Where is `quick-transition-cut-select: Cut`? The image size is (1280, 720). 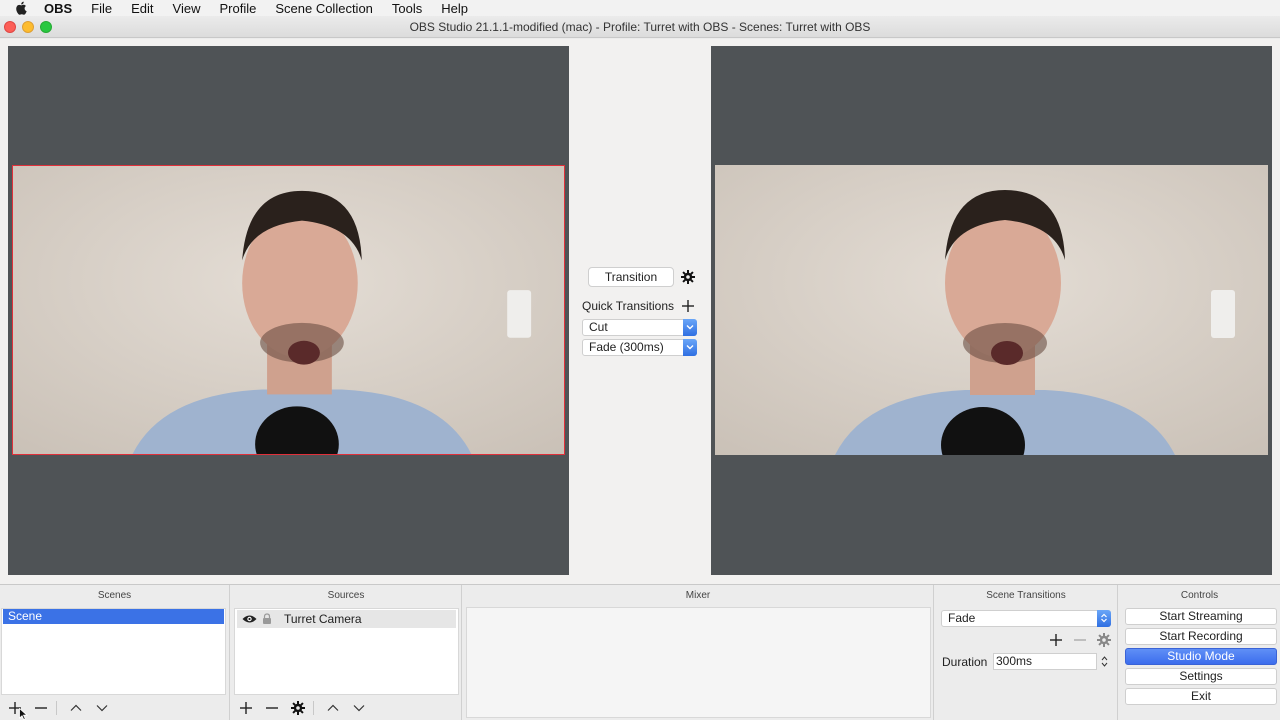 quick-transition-cut-select: Cut is located at coordinates (639, 327).